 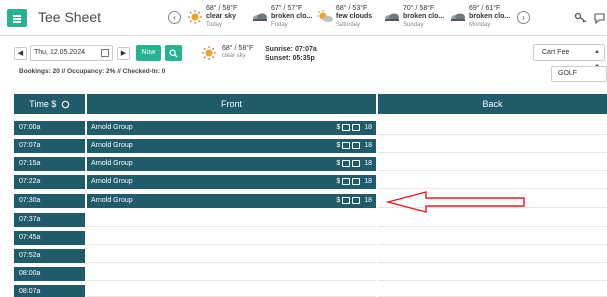 What do you see at coordinates (238, 48) in the screenshot?
I see `current-temp: 68° / 58°F` at bounding box center [238, 48].